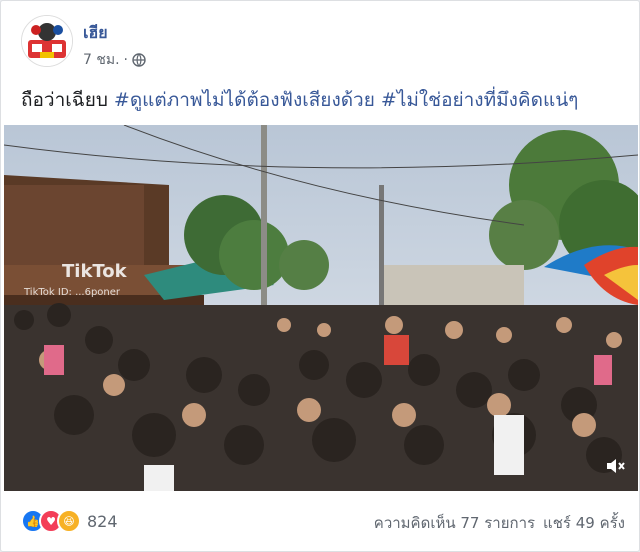  What do you see at coordinates (479, 100) in the screenshot?
I see `hashtag-link: #ไม่ใช่อย่างที่มึงคิดแน่ๆ` at bounding box center [479, 100].